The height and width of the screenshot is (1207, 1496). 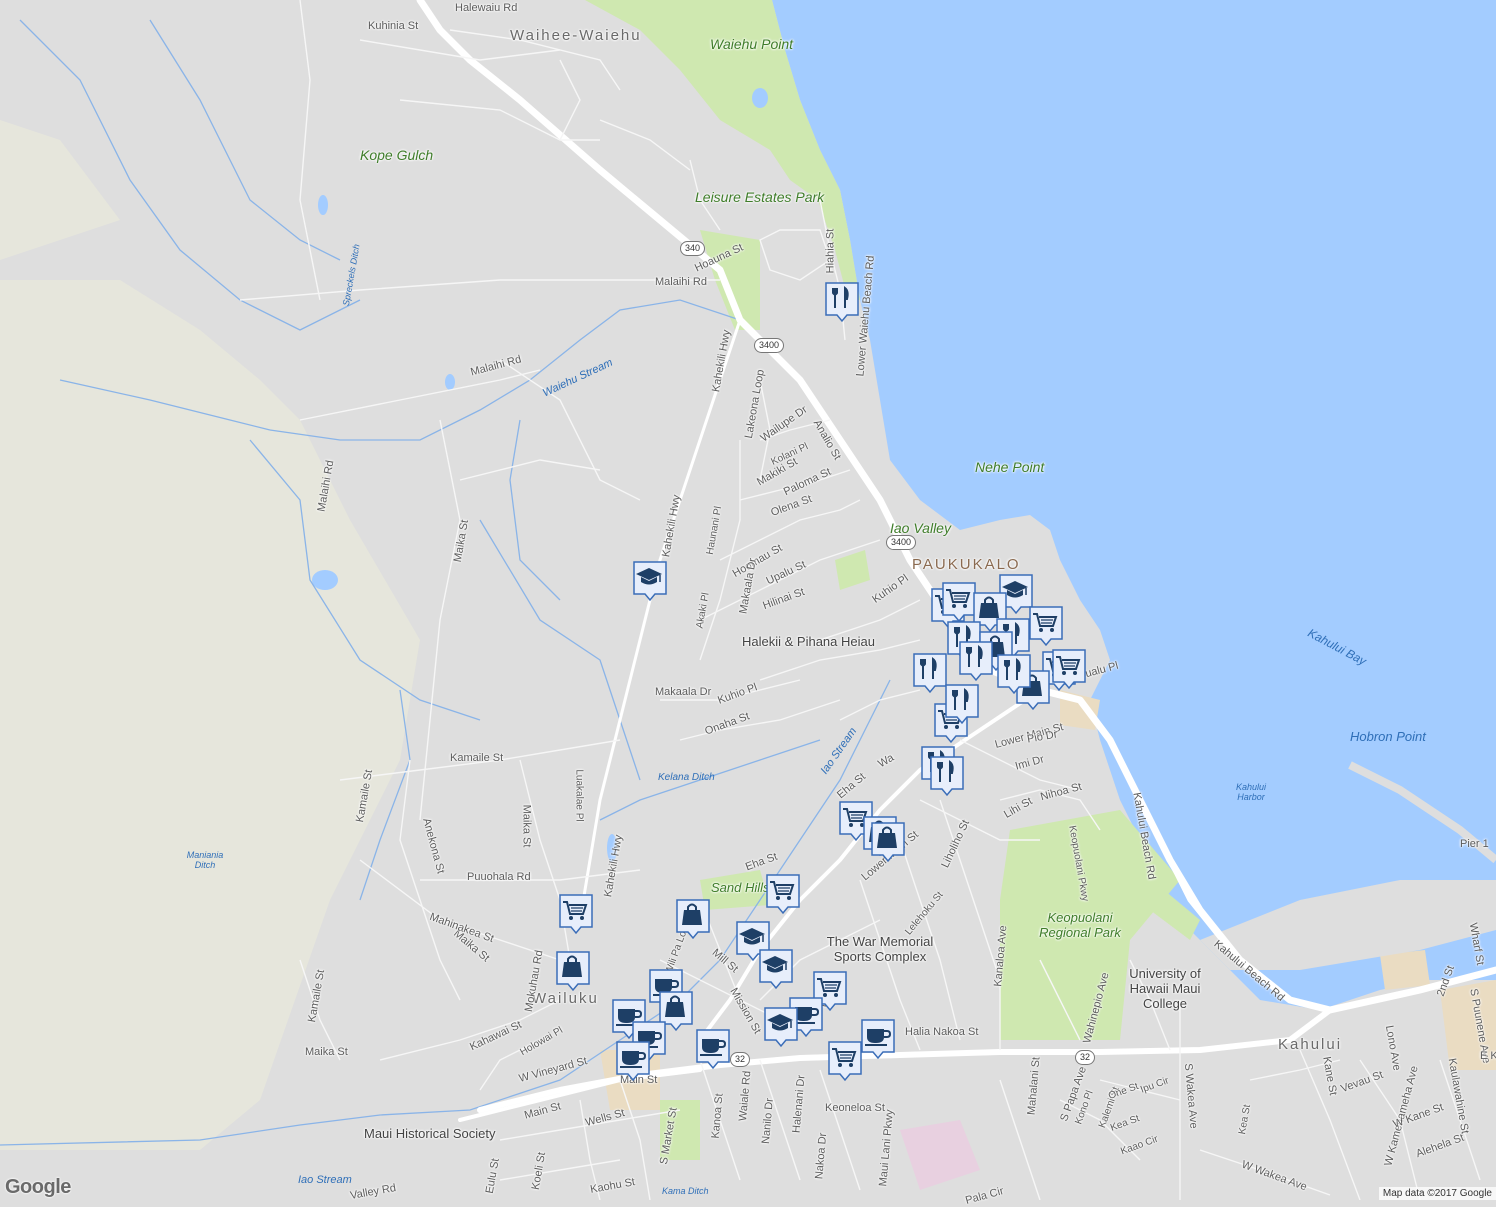 I want to click on ditch-label: Kelana Ditch, so click(x=686, y=777).